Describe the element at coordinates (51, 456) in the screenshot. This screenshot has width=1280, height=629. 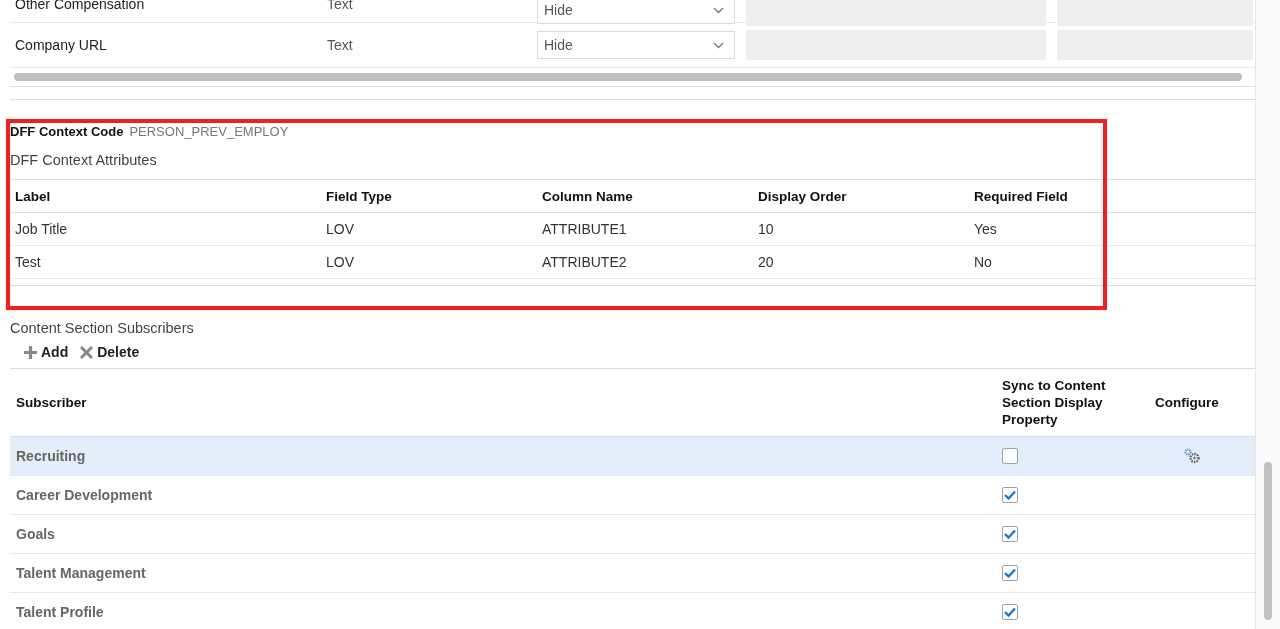
I see `table-cell-text: Recruiting` at that location.